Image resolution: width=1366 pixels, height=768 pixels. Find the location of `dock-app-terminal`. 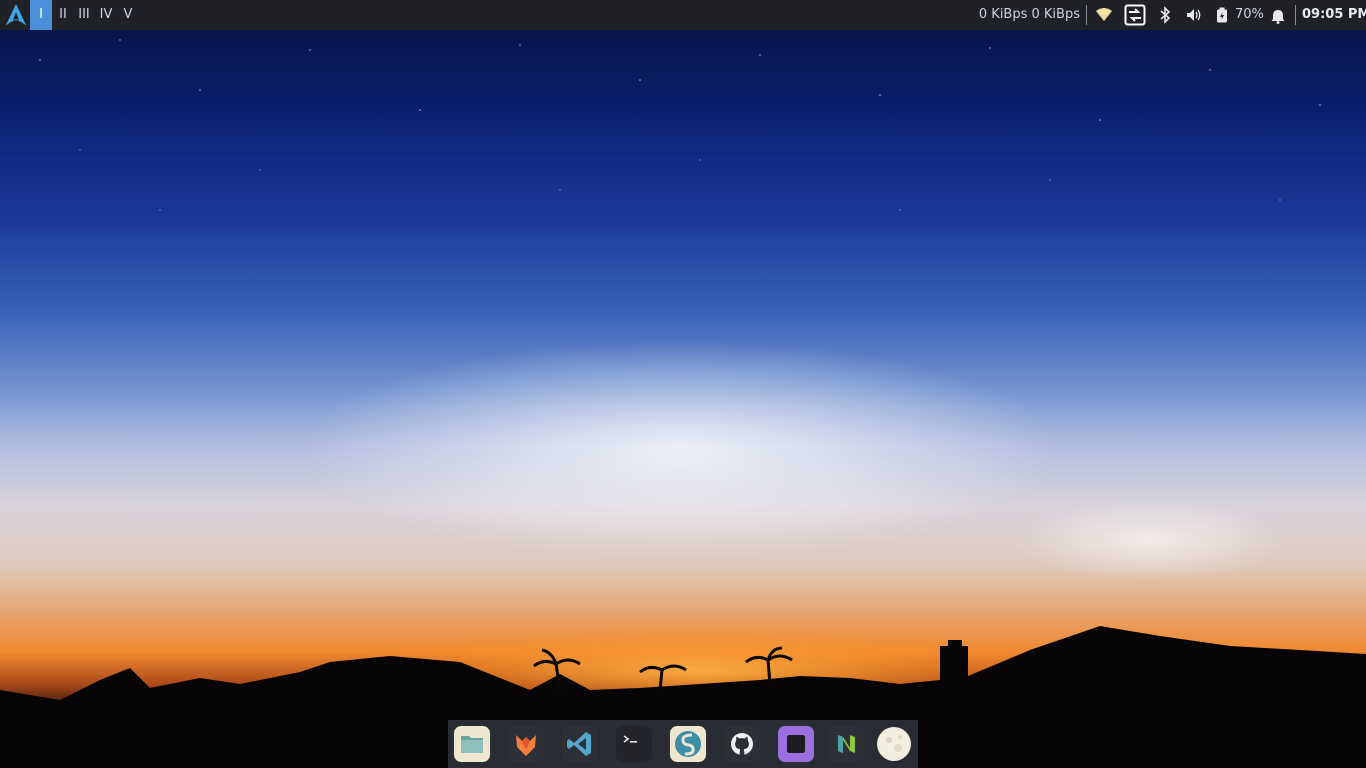

dock-app-terminal is located at coordinates (634, 744).